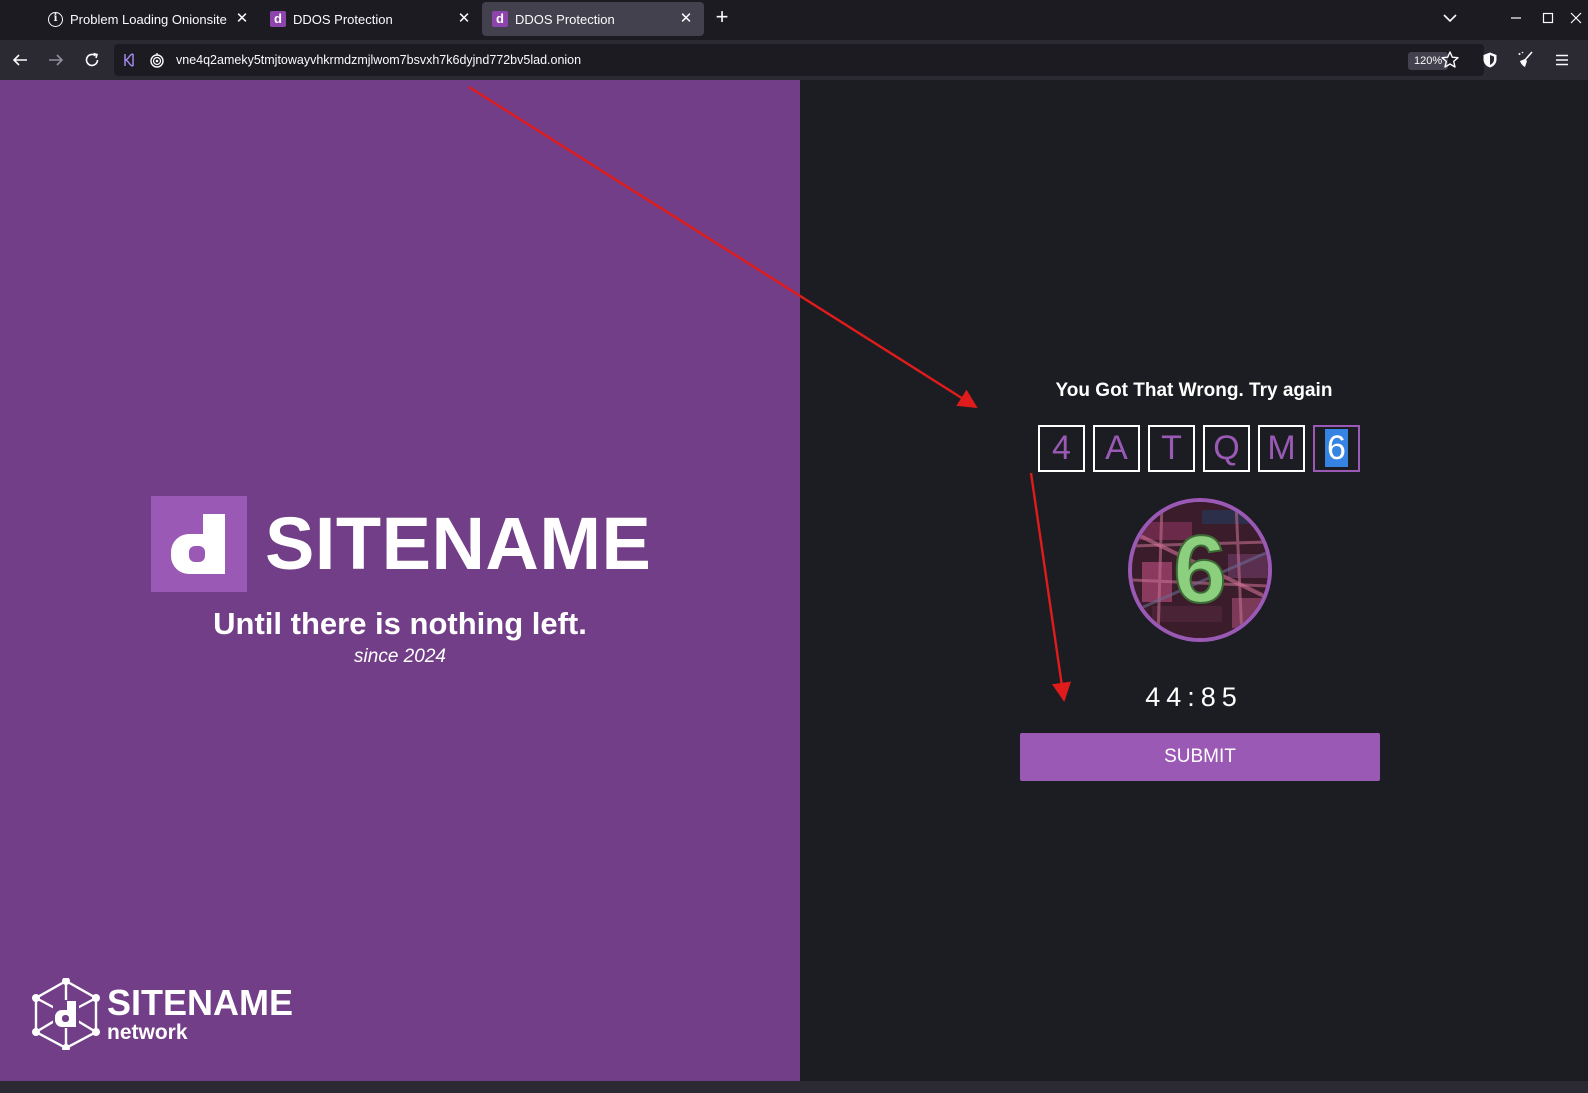 Image resolution: width=1588 pixels, height=1093 pixels. I want to click on tor-circuit-icon, so click(130, 60).